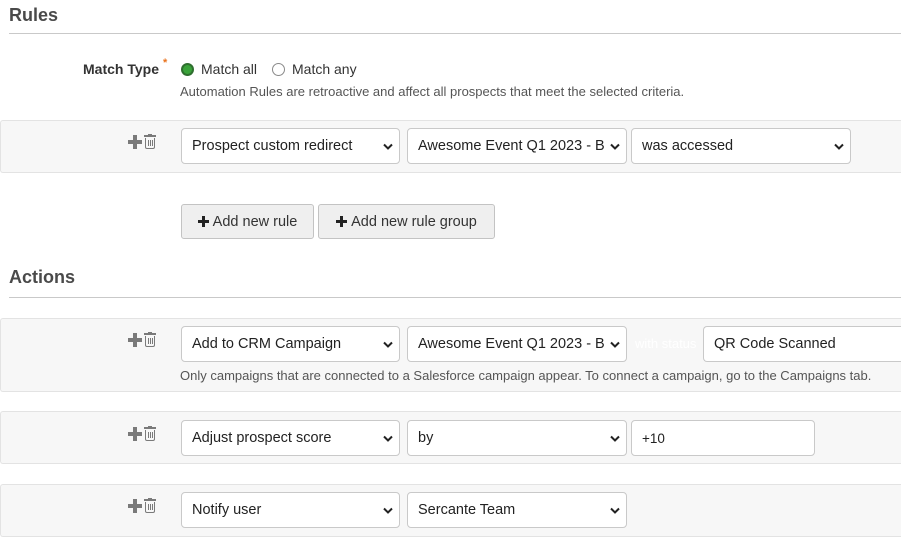 This screenshot has width=901, height=538. What do you see at coordinates (290, 344) in the screenshot?
I see `action-type-select: Add to CRM Campaign` at bounding box center [290, 344].